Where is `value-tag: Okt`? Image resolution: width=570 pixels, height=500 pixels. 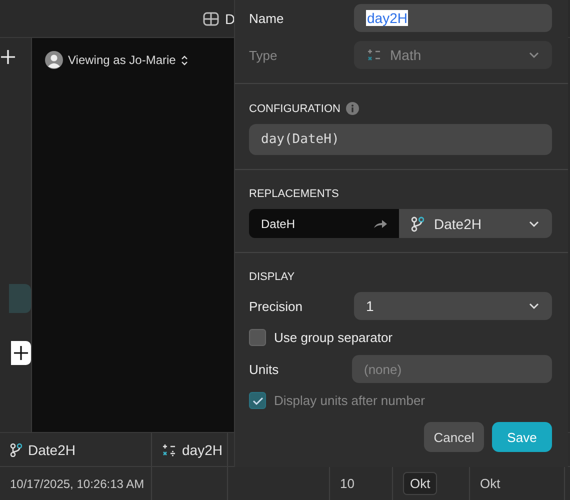 value-tag: Okt is located at coordinates (420, 483).